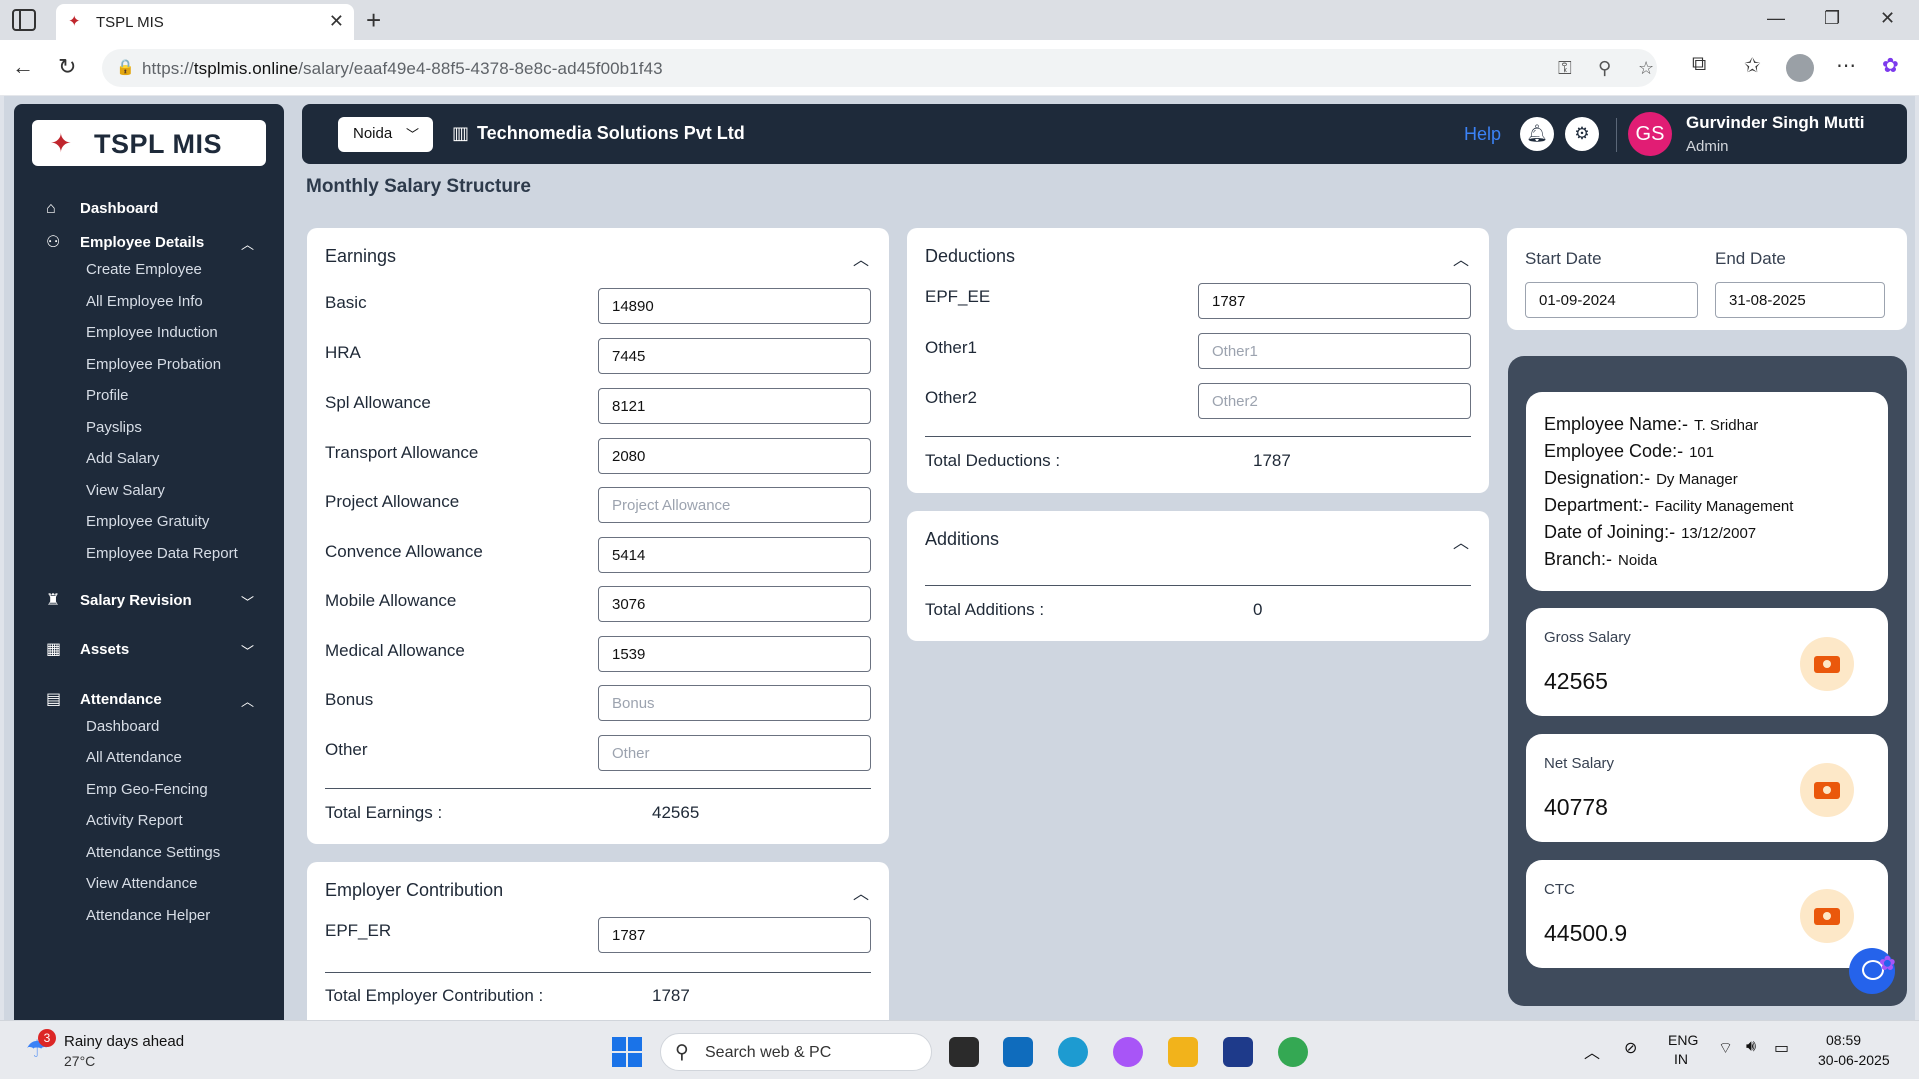 This screenshot has height=1079, width=1919. What do you see at coordinates (373, 20) in the screenshot?
I see `new-tab-icon: +` at bounding box center [373, 20].